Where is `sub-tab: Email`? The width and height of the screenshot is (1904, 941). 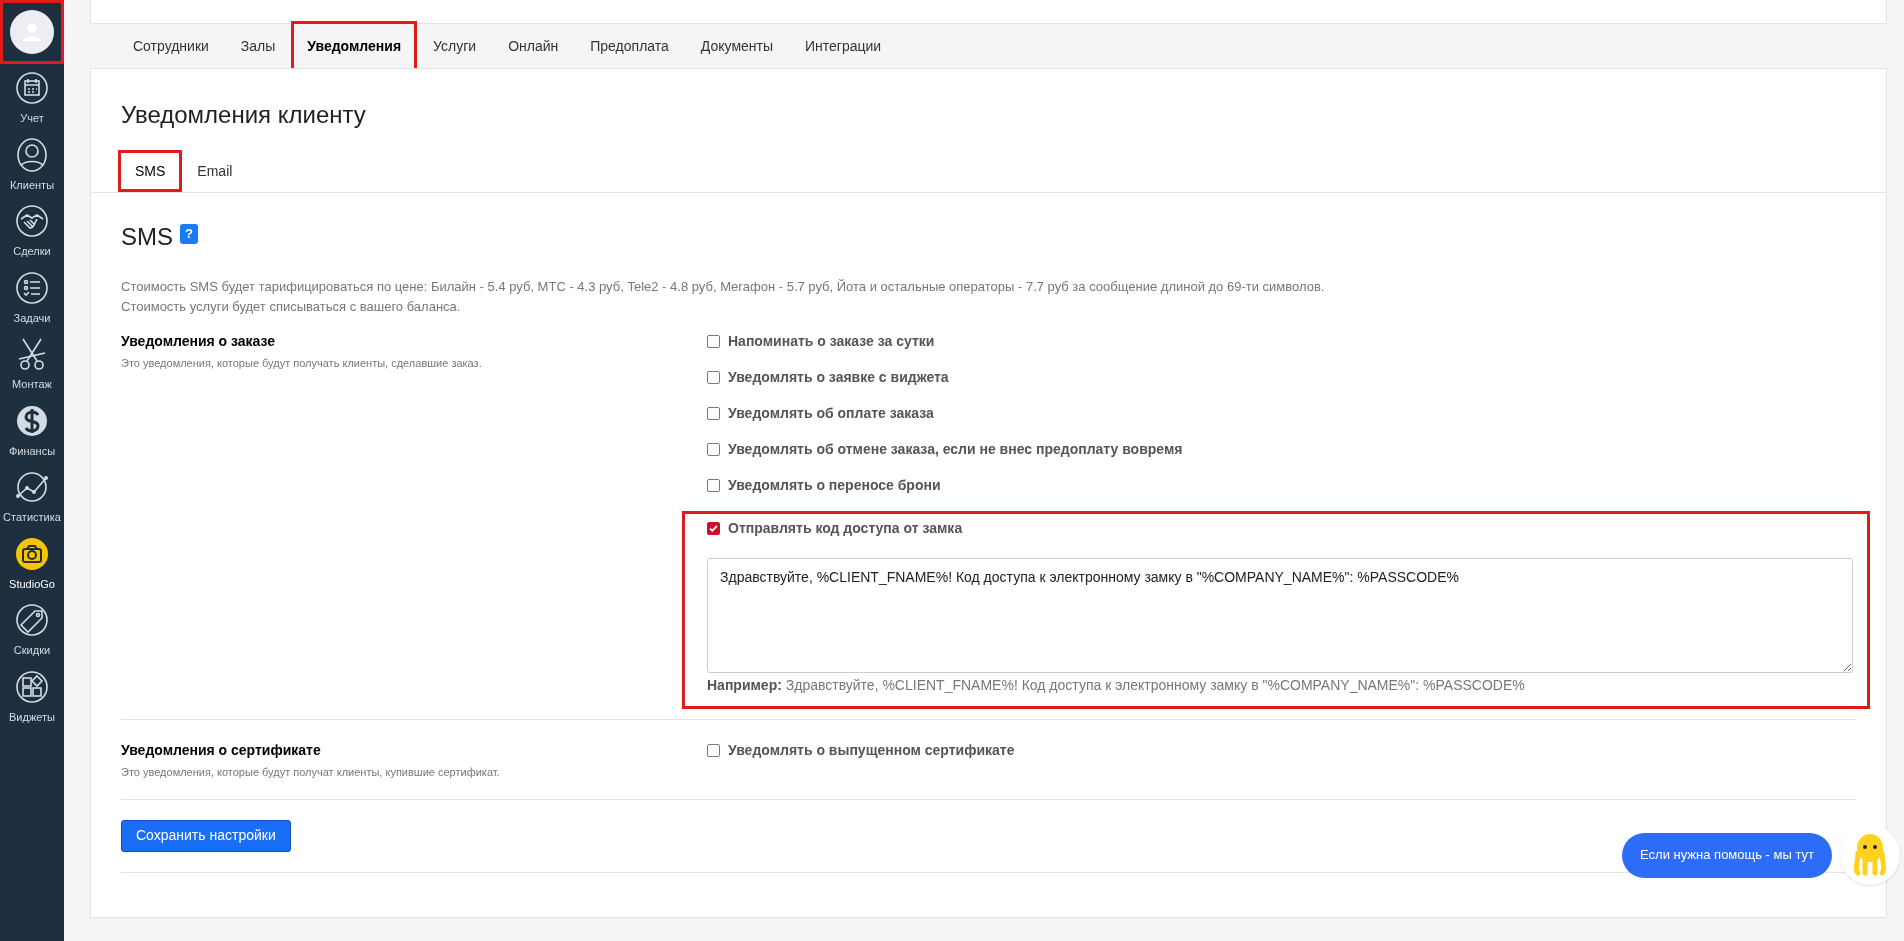 sub-tab: Email is located at coordinates (215, 171).